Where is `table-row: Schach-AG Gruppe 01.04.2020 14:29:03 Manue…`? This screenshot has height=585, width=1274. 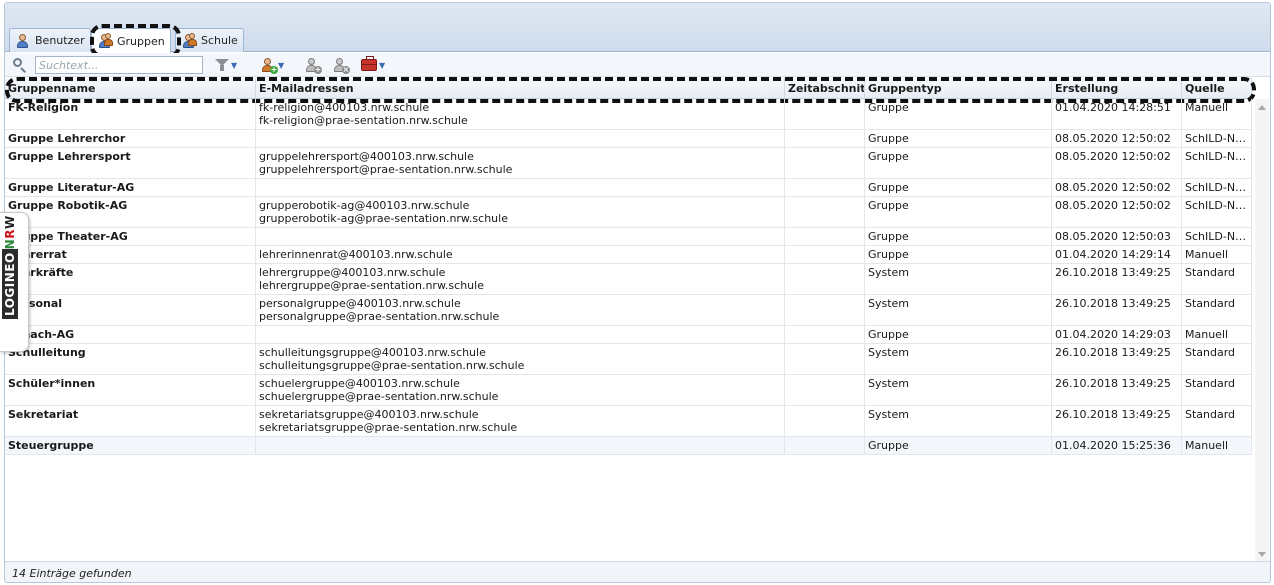
table-row: Schach-AG Gruppe 01.04.2020 14:29:03 Manue… is located at coordinates (628, 335).